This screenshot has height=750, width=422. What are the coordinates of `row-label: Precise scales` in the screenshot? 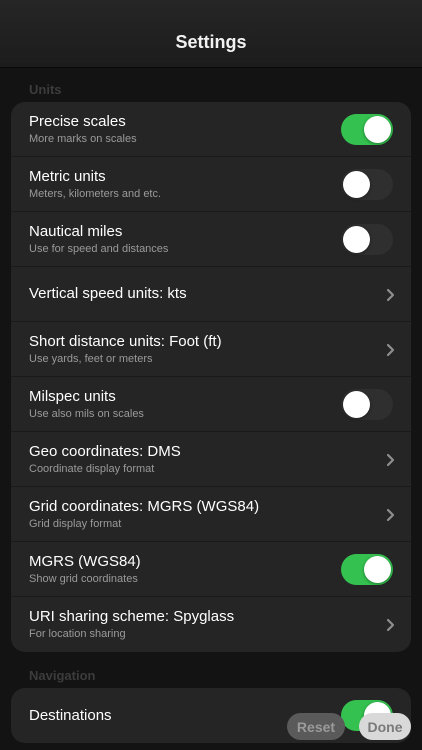 It's located at (77, 121).